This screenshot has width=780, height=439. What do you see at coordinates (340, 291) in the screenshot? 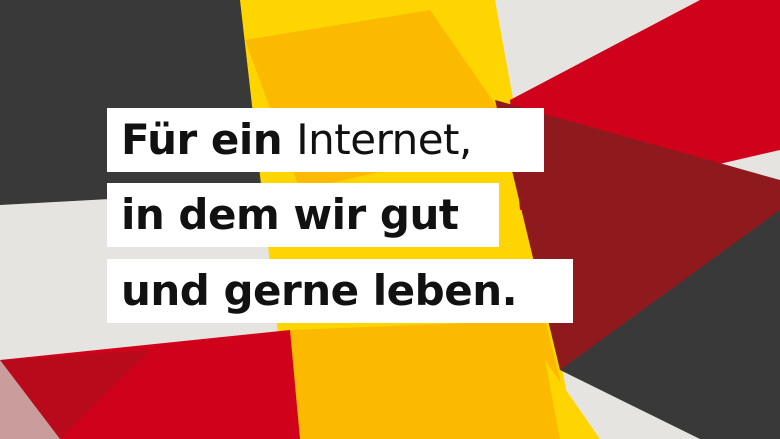
I see `headline-line-3: und gerne leben.` at bounding box center [340, 291].